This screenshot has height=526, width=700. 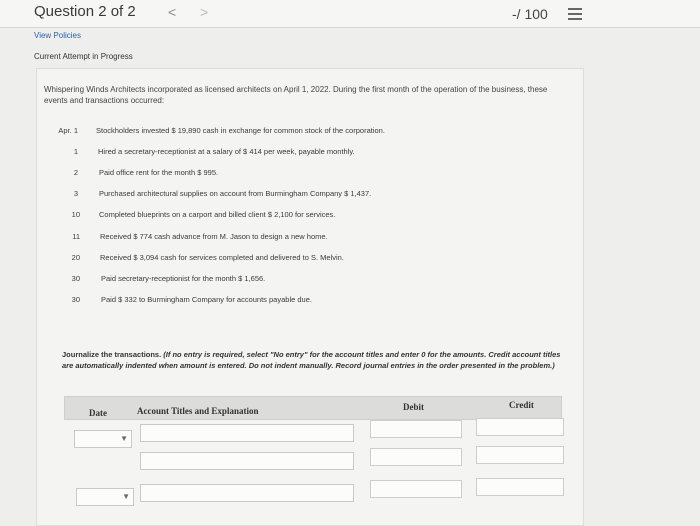 What do you see at coordinates (172, 12) in the screenshot?
I see `previous-question-arrow: <` at bounding box center [172, 12].